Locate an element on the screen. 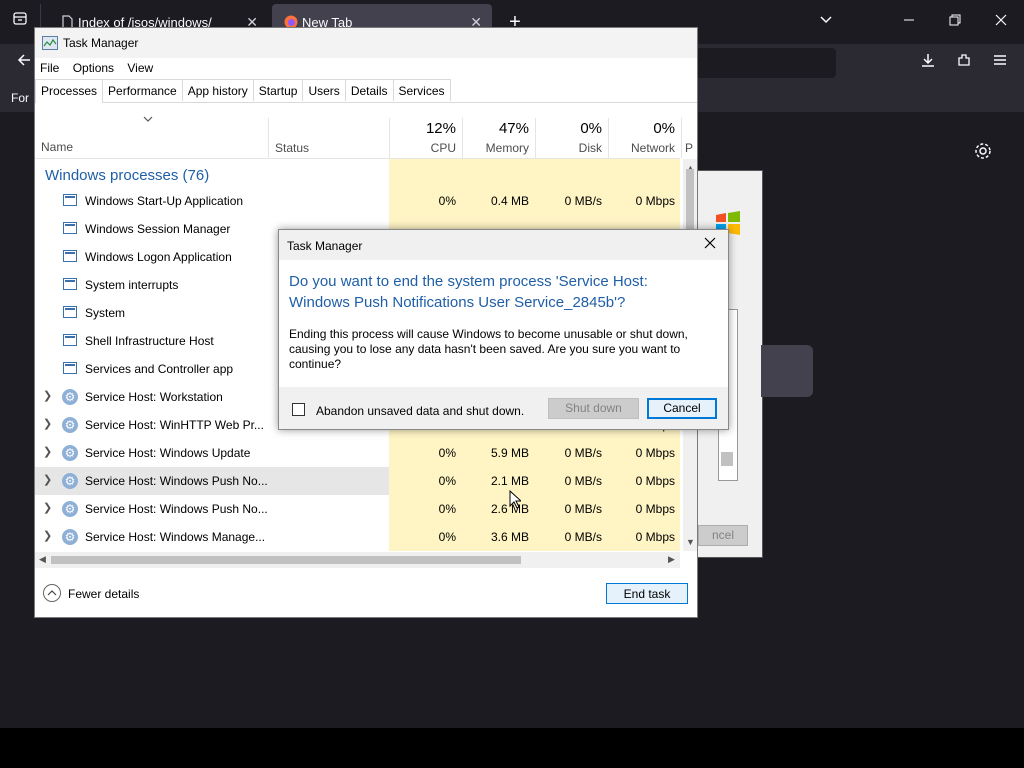 The image size is (1024, 768). tab-startup: Startup is located at coordinates (278, 90).